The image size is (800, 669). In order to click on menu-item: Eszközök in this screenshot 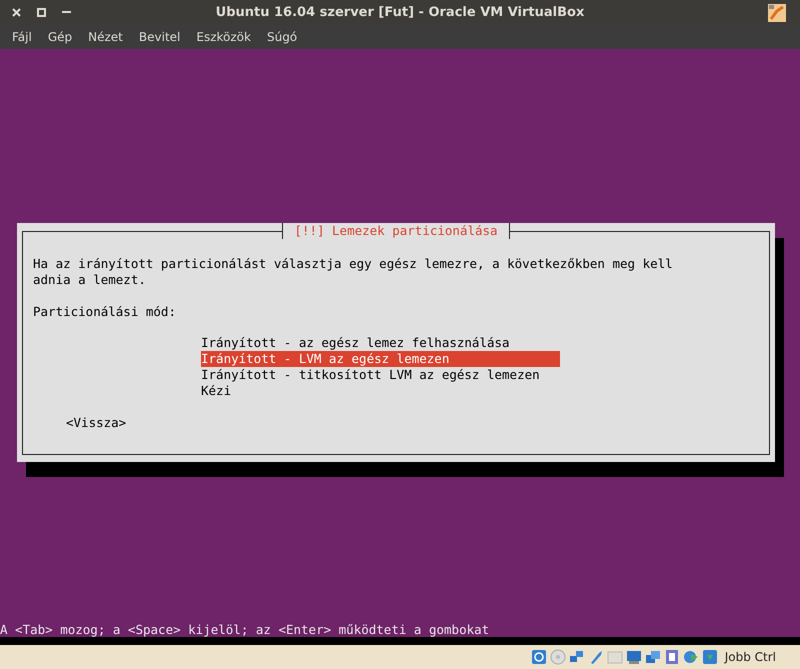, I will do `click(223, 37)`.